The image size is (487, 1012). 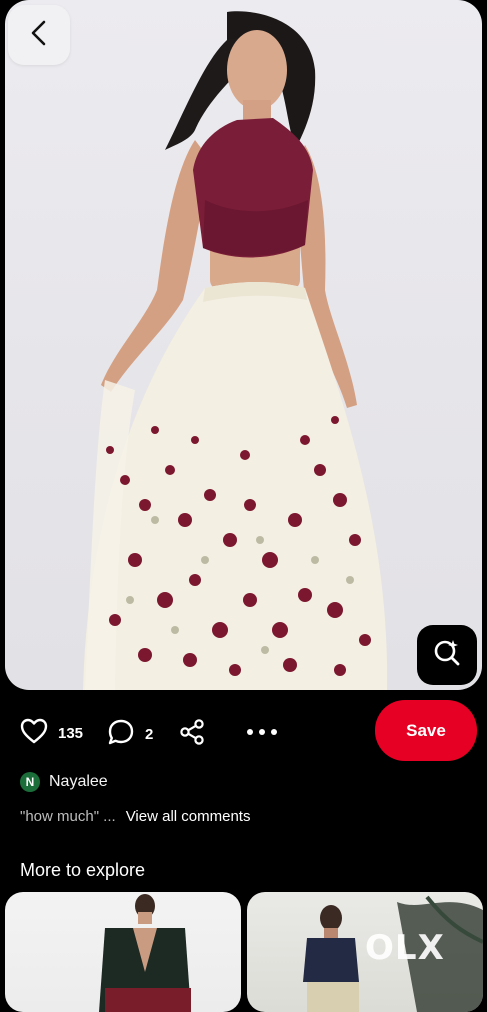 What do you see at coordinates (78, 781) in the screenshot?
I see `uploader-name: Nayalee` at bounding box center [78, 781].